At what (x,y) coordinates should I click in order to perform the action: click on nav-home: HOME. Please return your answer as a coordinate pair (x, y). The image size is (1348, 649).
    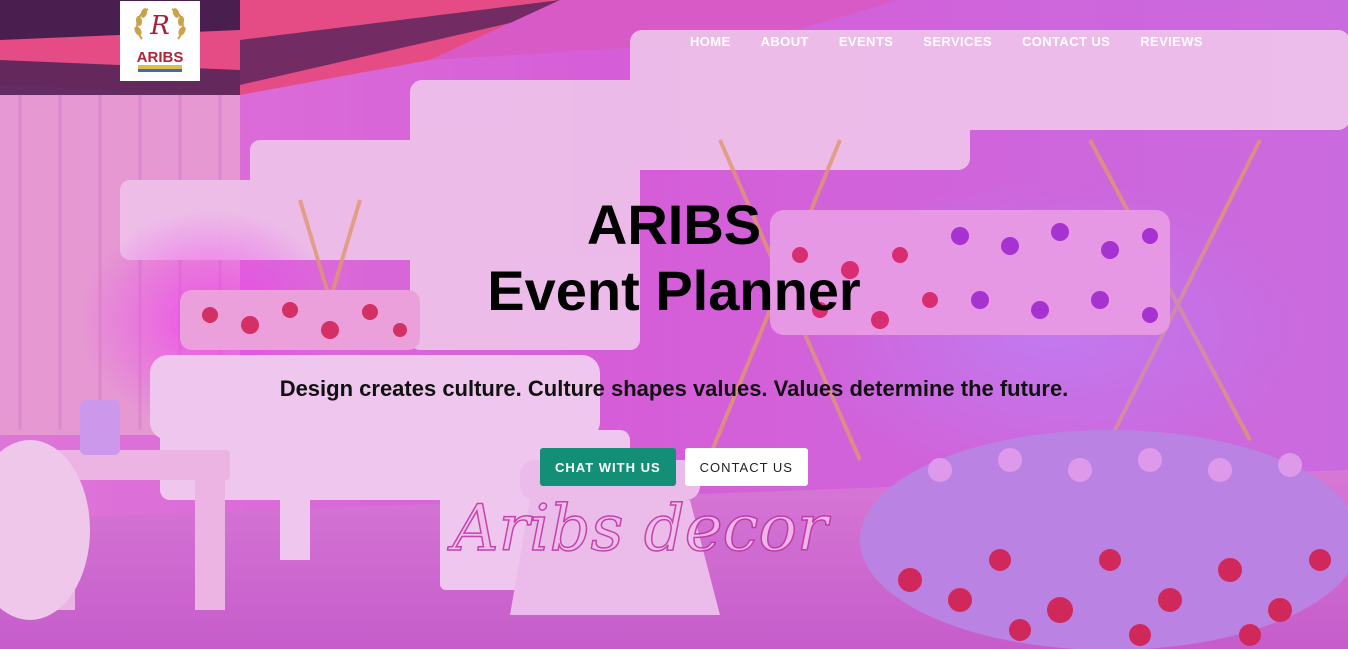
    Looking at the image, I should click on (710, 41).